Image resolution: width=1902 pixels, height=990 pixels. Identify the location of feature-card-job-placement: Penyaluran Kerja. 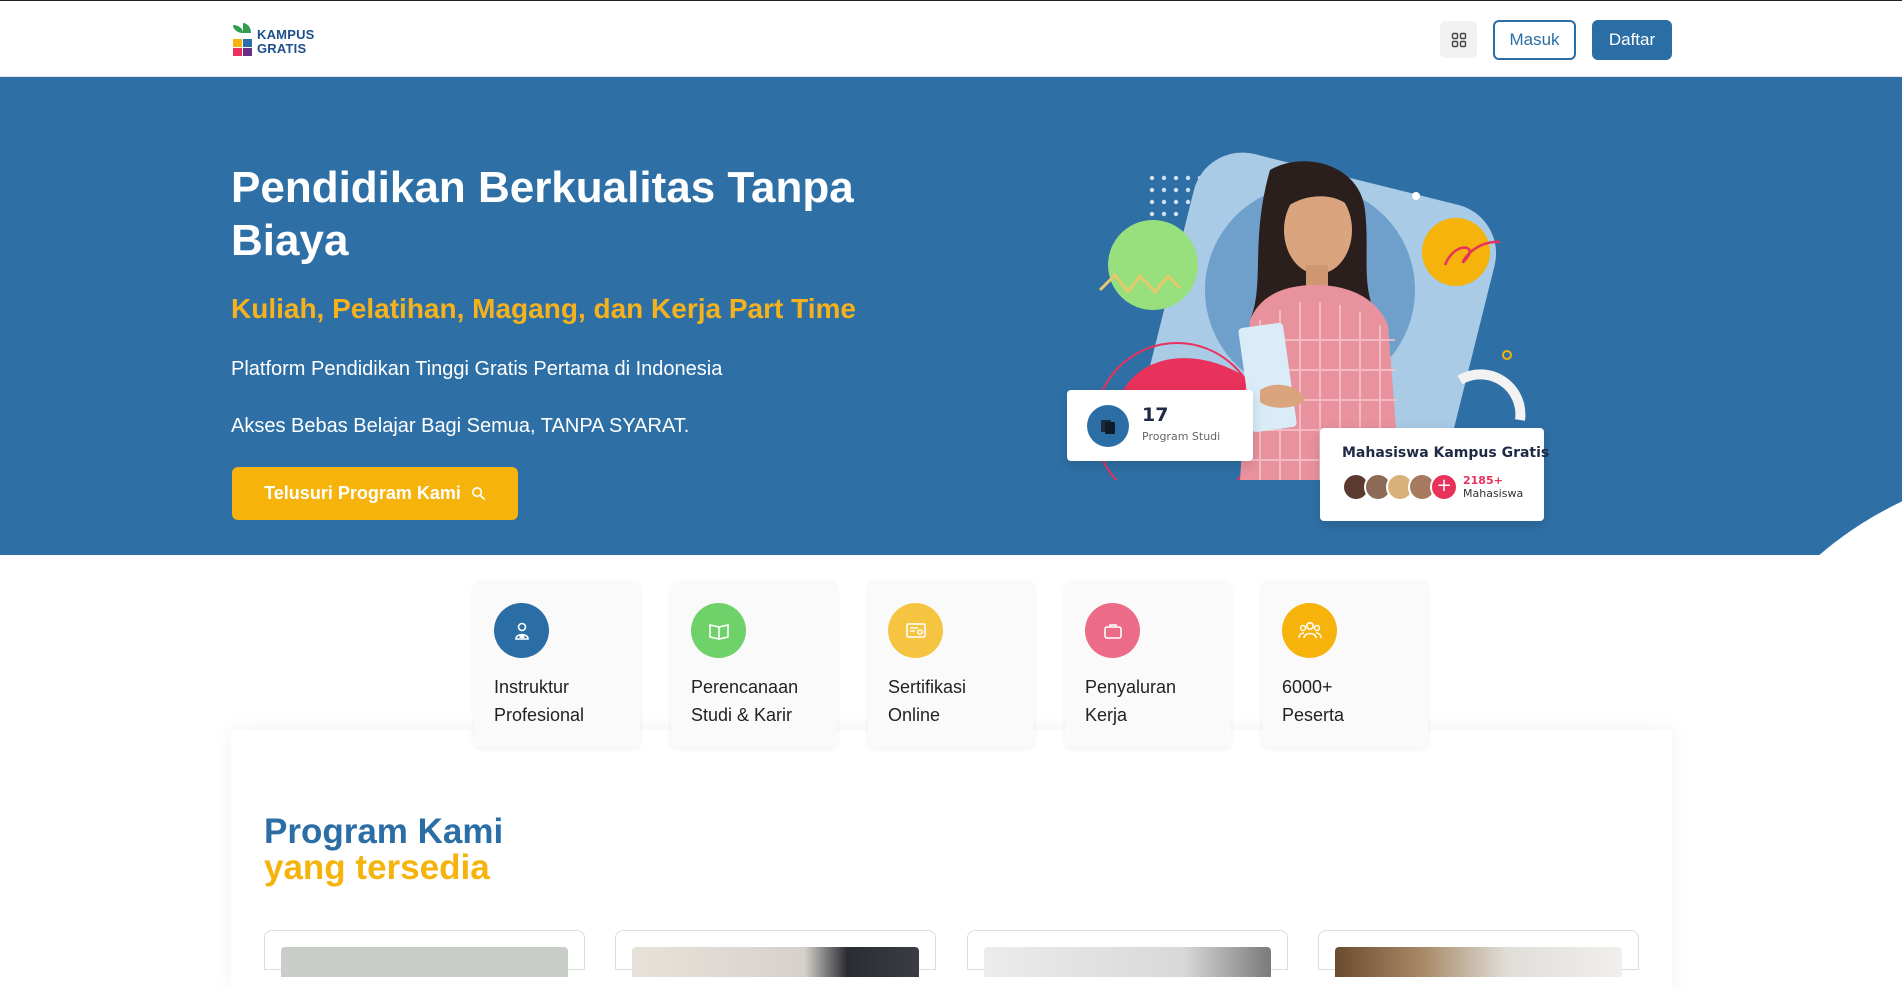
(1148, 664).